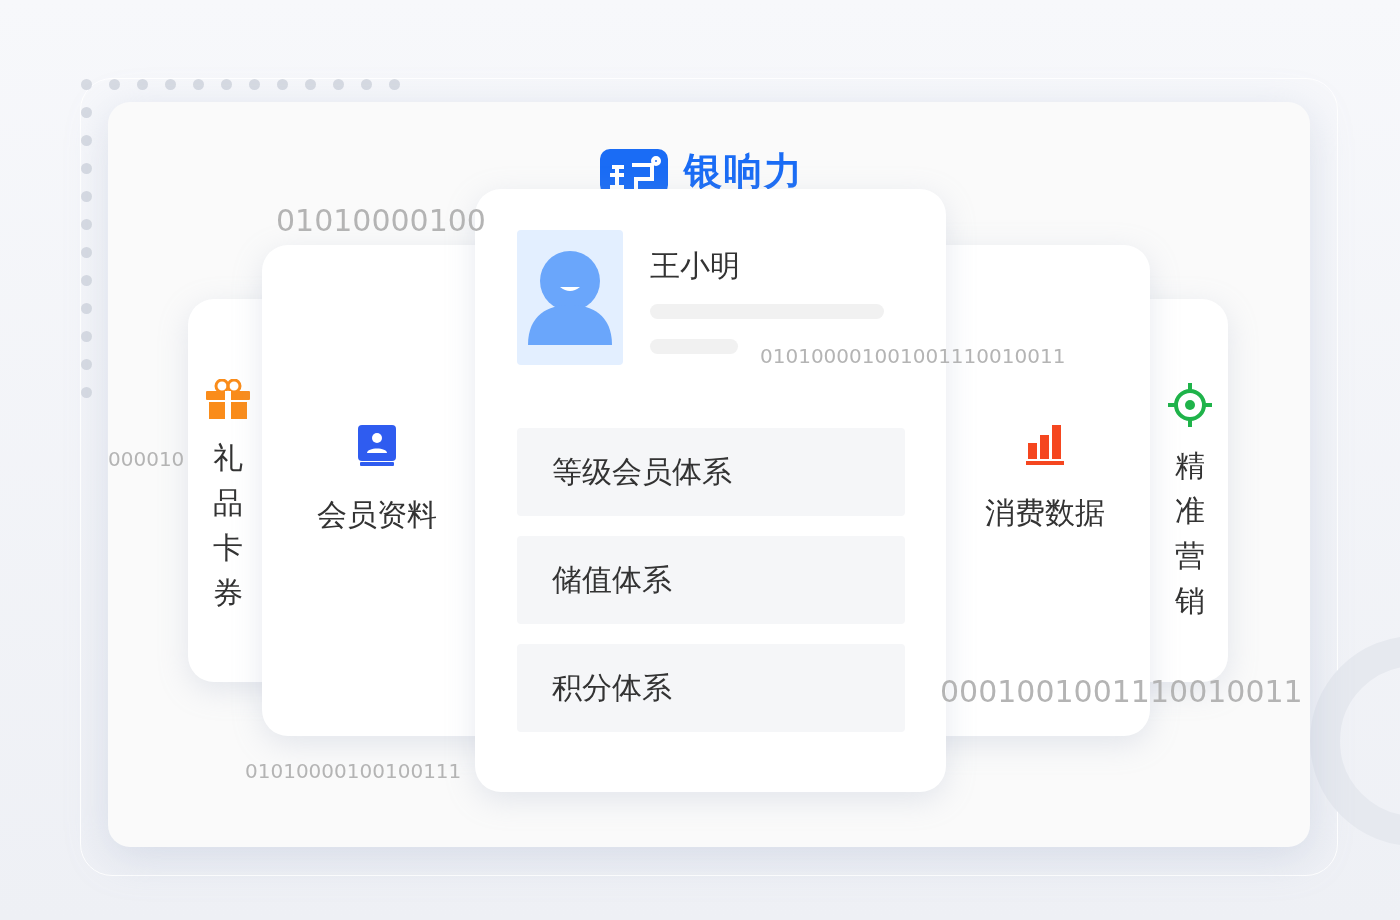 The width and height of the screenshot is (1400, 920). What do you see at coordinates (744, 171) in the screenshot?
I see `brand-name: 银响力` at bounding box center [744, 171].